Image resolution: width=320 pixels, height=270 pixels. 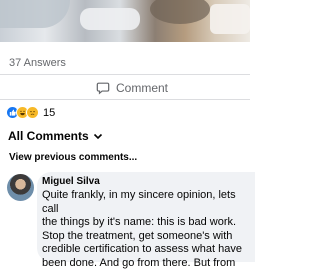 What do you see at coordinates (97, 136) in the screenshot?
I see `chevron-down-icon` at bounding box center [97, 136].